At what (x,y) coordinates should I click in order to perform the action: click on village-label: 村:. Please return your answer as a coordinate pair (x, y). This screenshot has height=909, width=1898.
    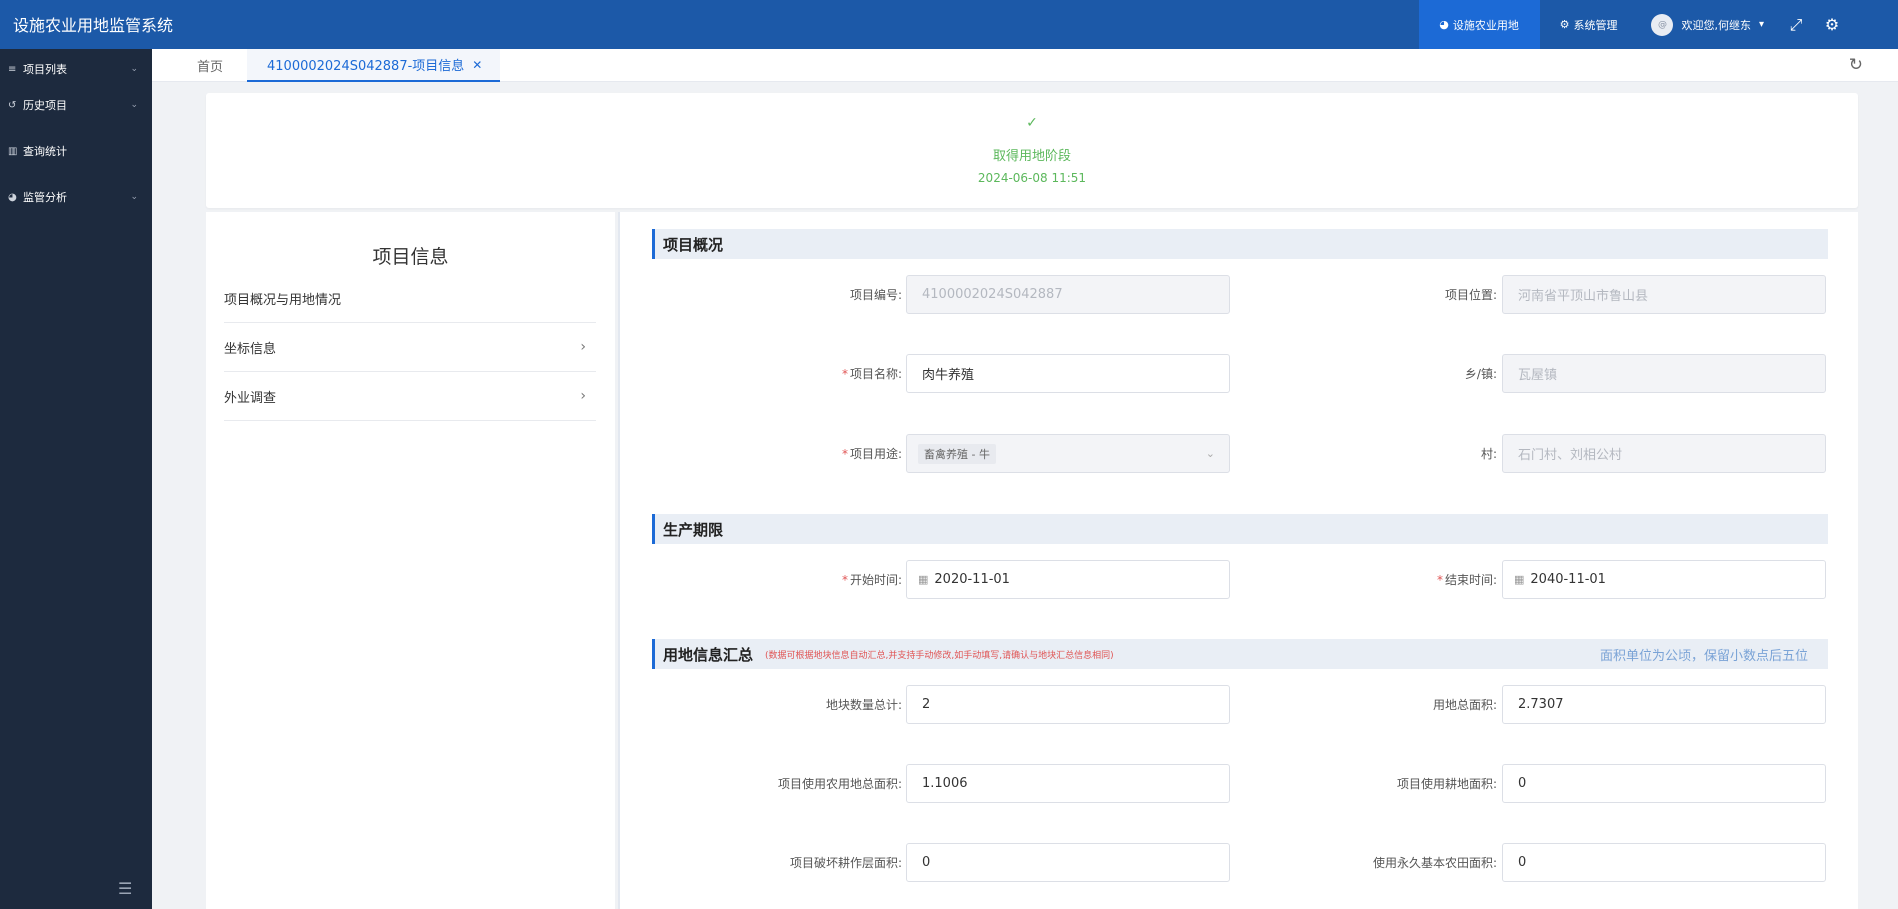
    Looking at the image, I should click on (1488, 454).